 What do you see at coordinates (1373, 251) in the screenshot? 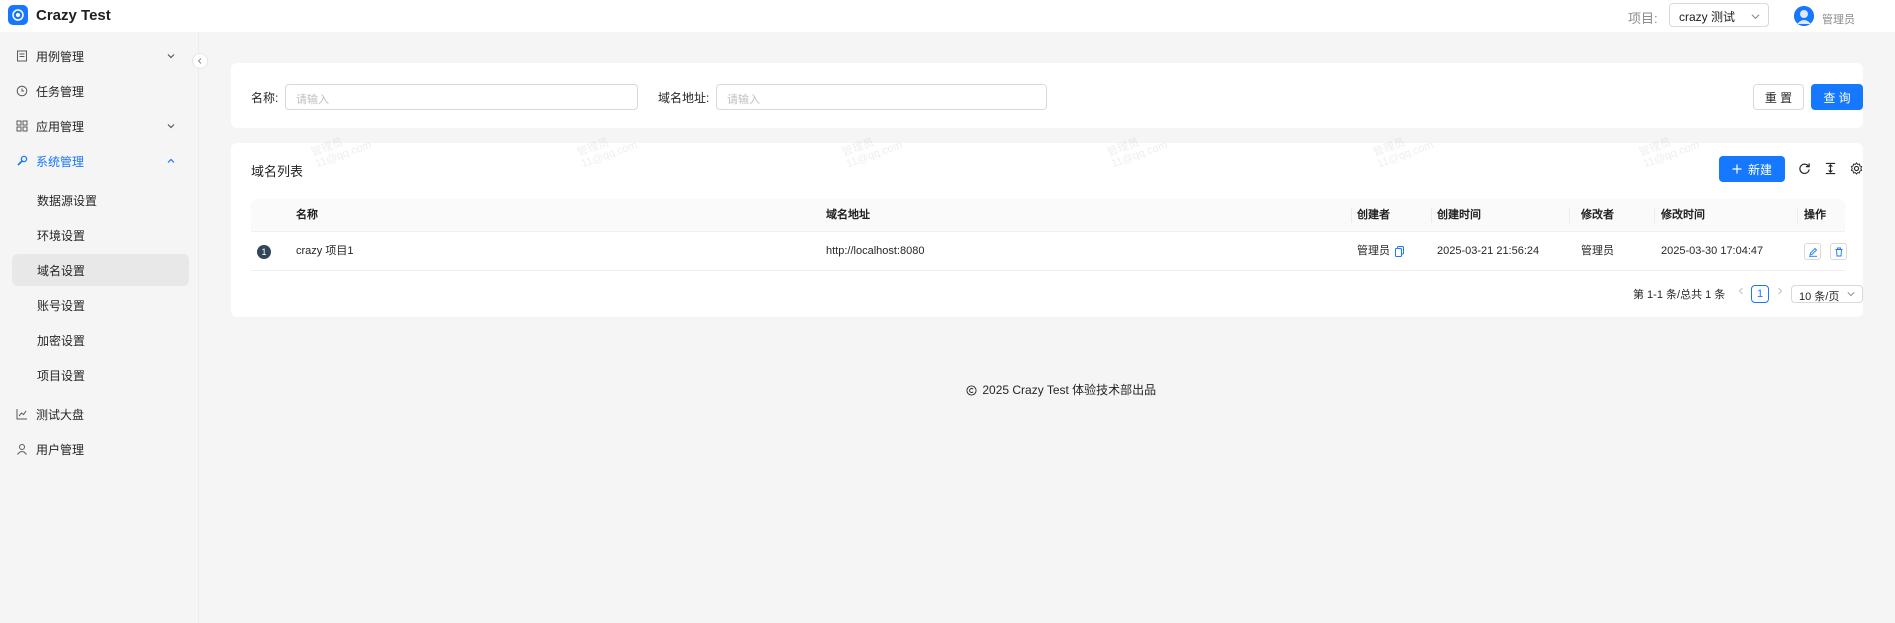
I see `cell-creator: 管理员` at bounding box center [1373, 251].